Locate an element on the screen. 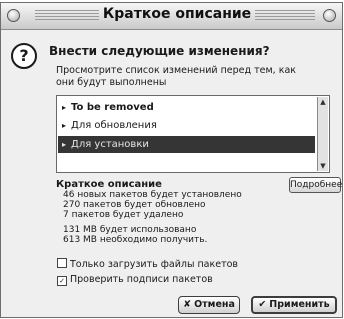  dialog-heading: Внести следующие изменения? is located at coordinates (159, 51).